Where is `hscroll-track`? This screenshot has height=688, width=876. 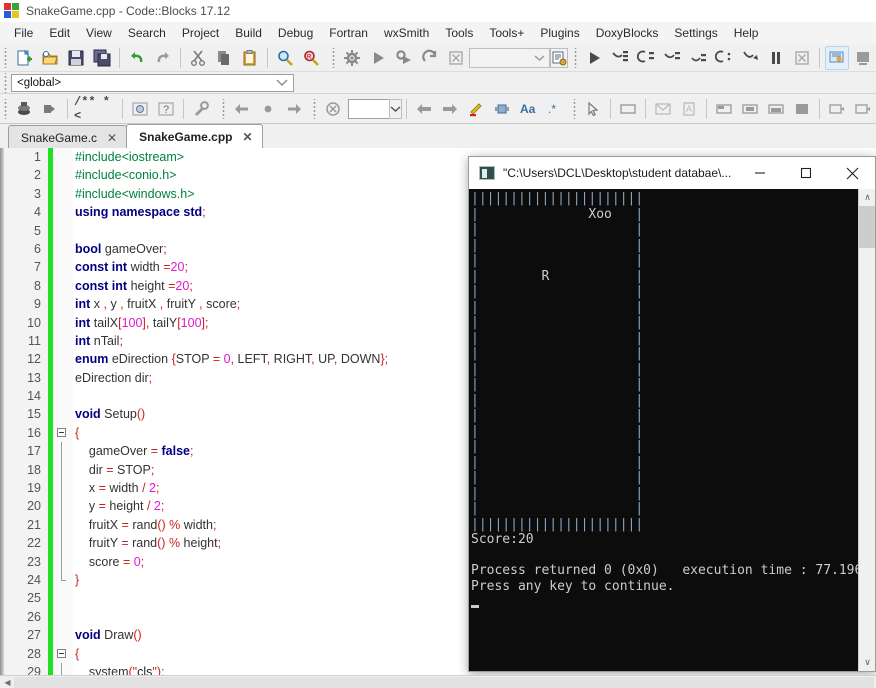 hscroll-track is located at coordinates (444, 682).